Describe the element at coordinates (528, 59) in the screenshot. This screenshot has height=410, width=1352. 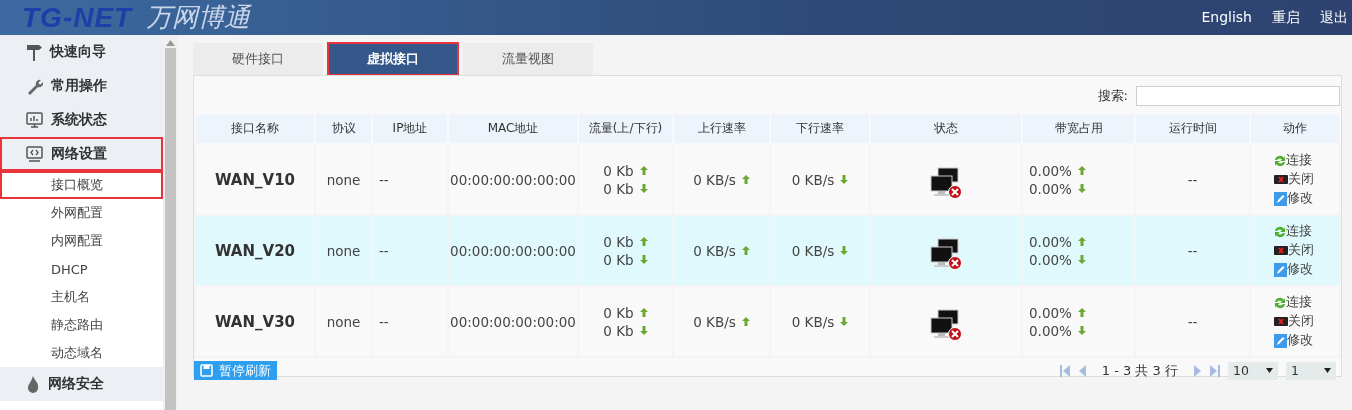
I see `tab: 流量视图` at that location.